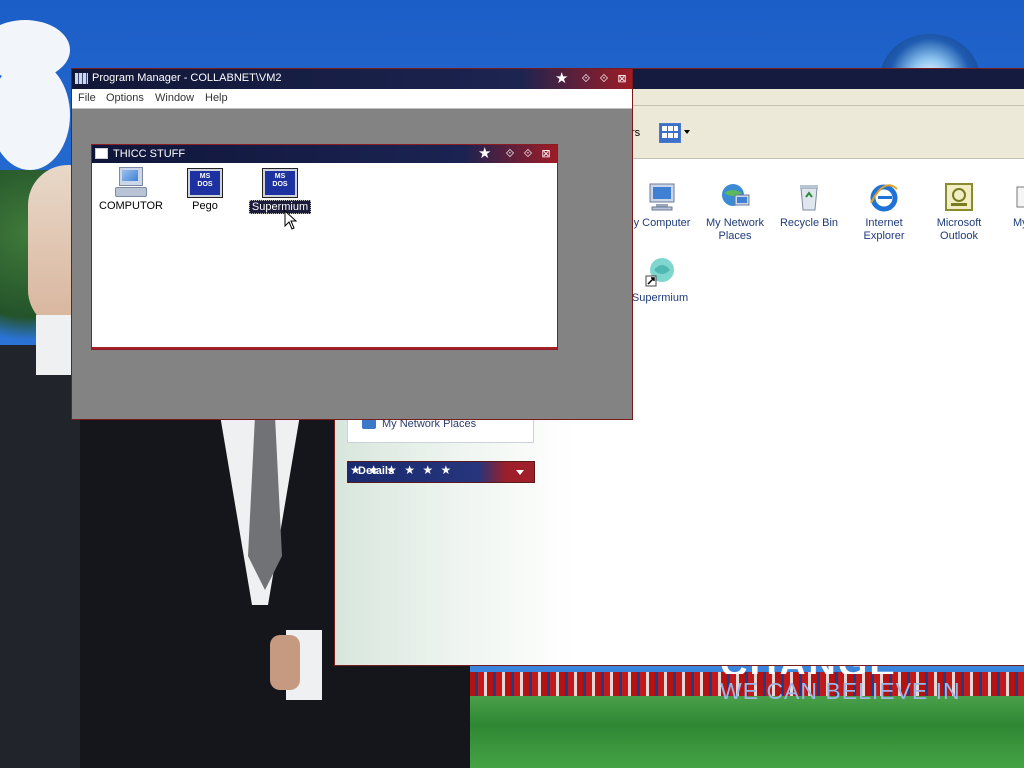 Image resolution: width=1024 pixels, height=768 pixels. I want to click on program-item-pego: MS DOS Pego, so click(205, 190).